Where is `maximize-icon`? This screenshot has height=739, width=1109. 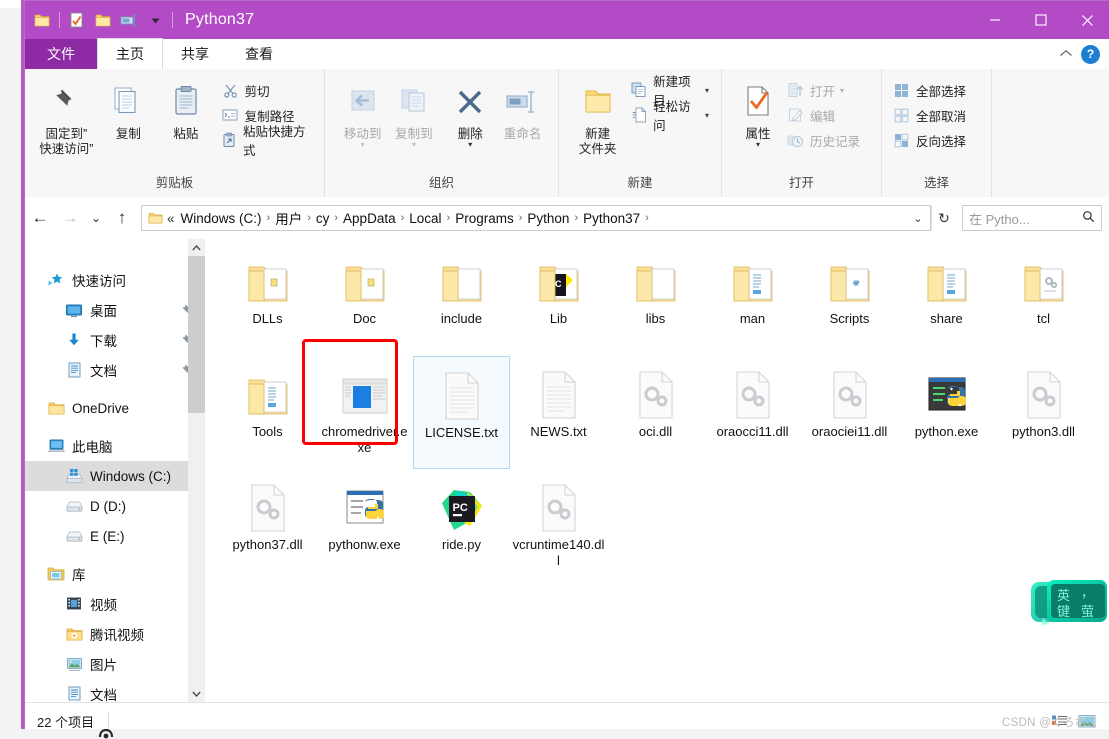 maximize-icon is located at coordinates (1041, 20).